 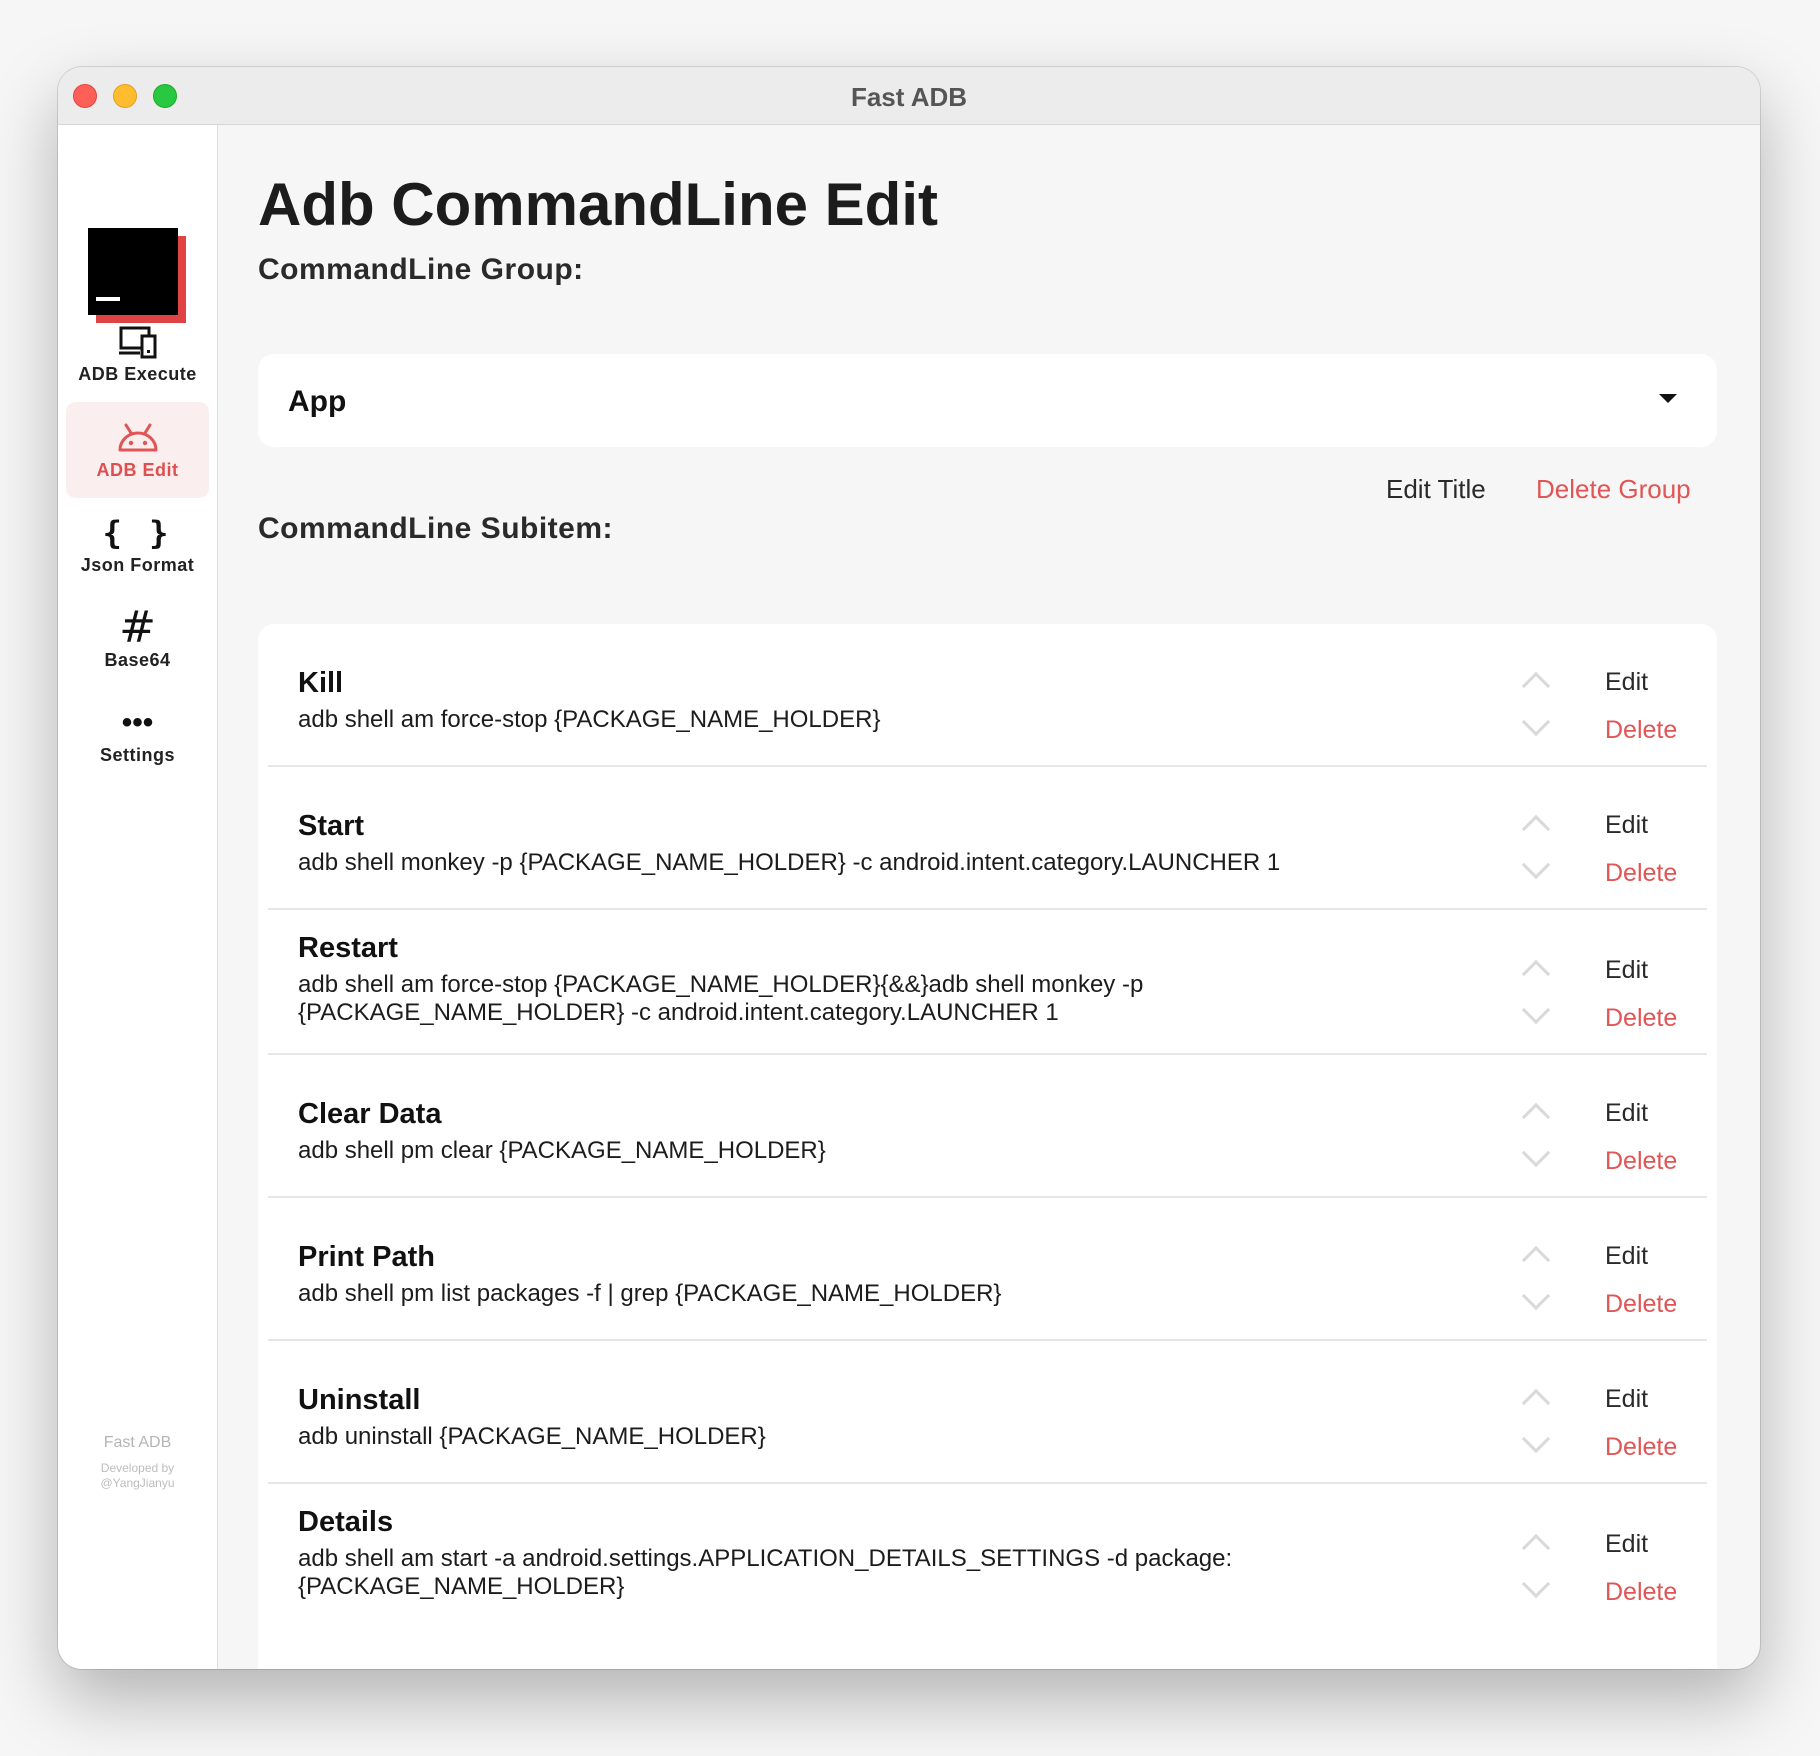 What do you see at coordinates (436, 528) in the screenshot?
I see `subitem-section-label: CommandLine Subitem:` at bounding box center [436, 528].